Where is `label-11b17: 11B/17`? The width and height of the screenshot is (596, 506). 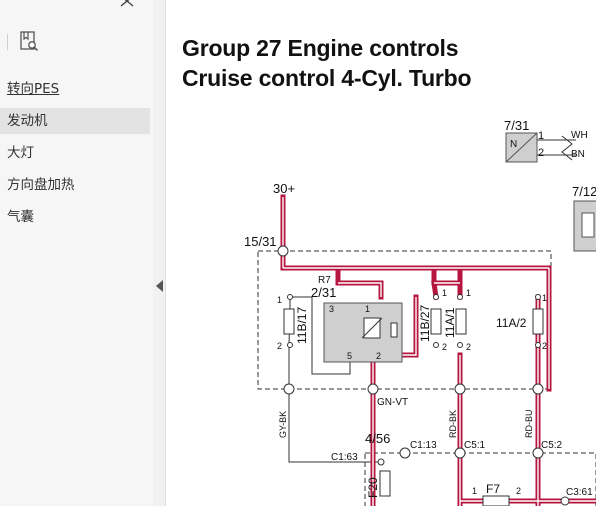 label-11b17: 11B/17 is located at coordinates (302, 325).